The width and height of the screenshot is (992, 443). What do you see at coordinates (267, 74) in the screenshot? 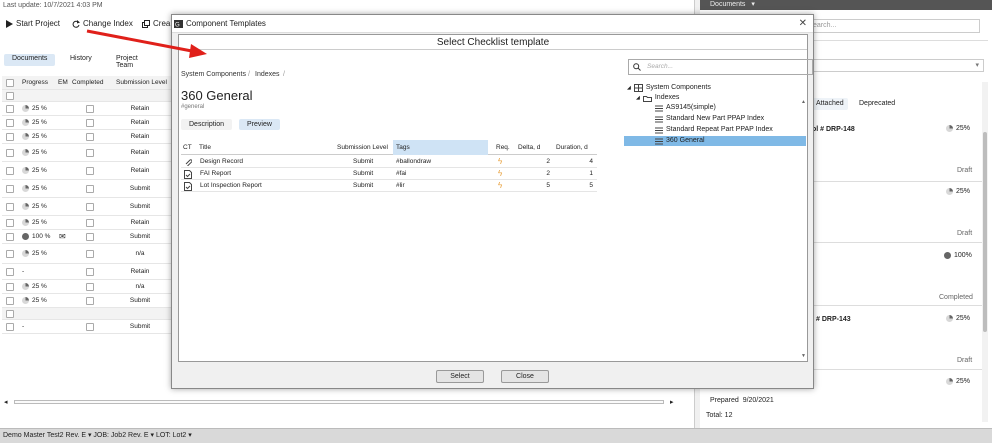
I see `breadcrumb-indexes: Indexes` at bounding box center [267, 74].